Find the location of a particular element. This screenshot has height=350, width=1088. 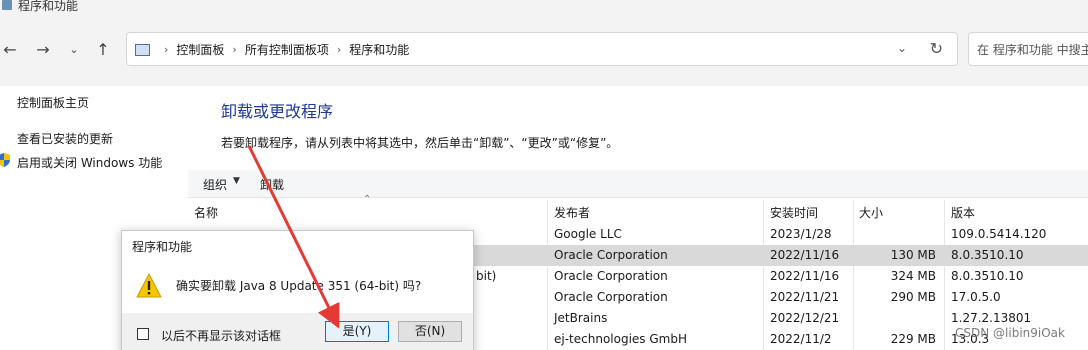

breadcrumb-all-items: 所有控制面板项 is located at coordinates (287, 49).